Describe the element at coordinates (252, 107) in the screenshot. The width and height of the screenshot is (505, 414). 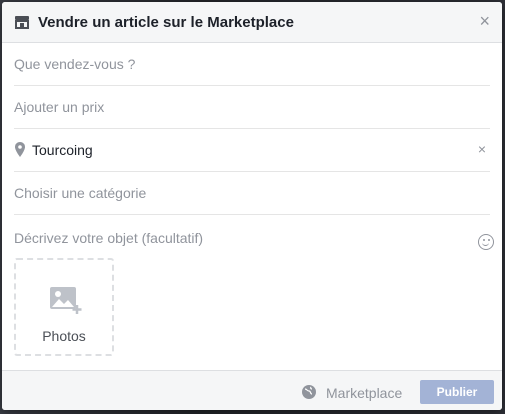
I see `price-input: Ajouter un prix` at that location.